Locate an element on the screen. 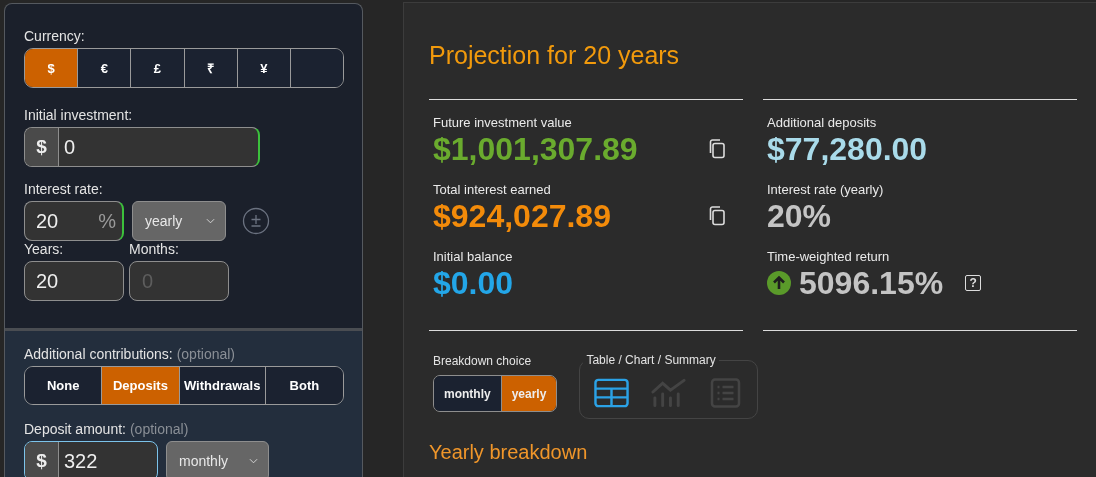 The width and height of the screenshot is (1096, 477). contribution-option: None is located at coordinates (63, 385).